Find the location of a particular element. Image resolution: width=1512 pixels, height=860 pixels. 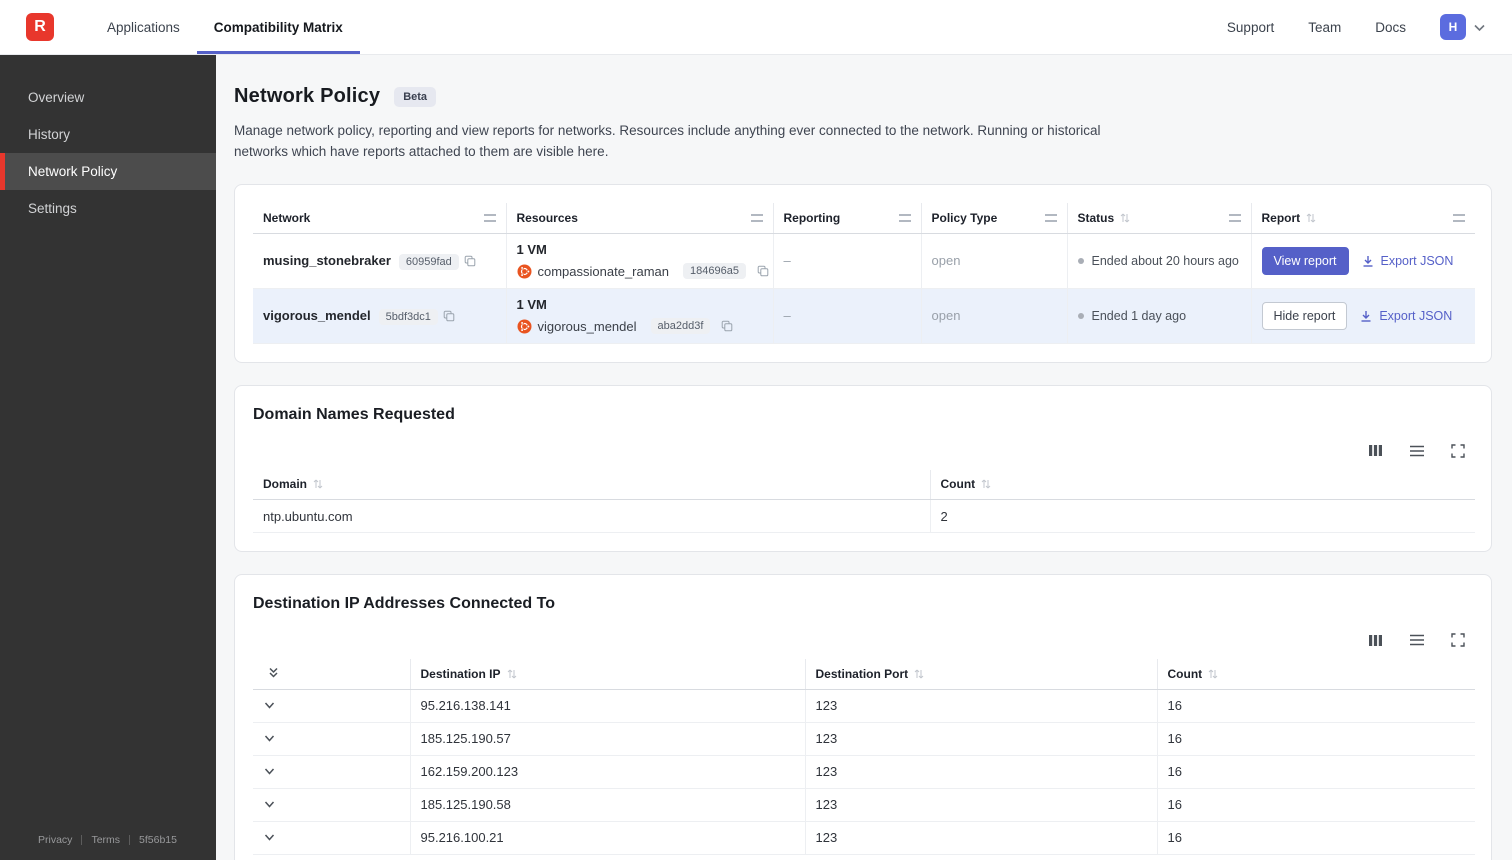

expand-all-icon is located at coordinates (273, 672).